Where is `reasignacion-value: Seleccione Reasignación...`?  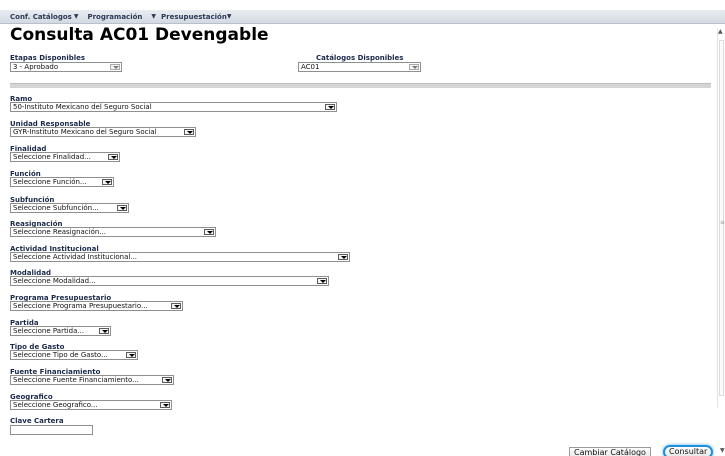
reasignacion-value: Seleccione Reasignación... is located at coordinates (59, 232).